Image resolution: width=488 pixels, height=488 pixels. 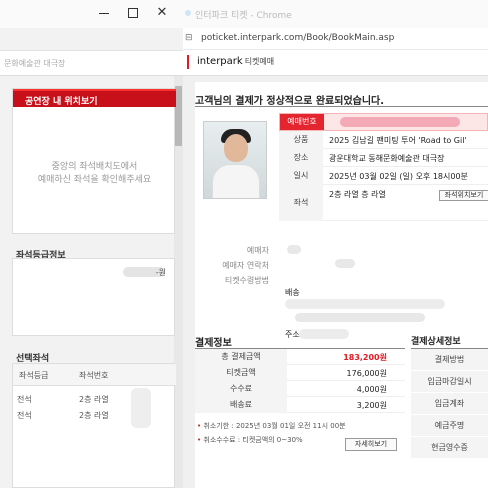 I want to click on payment-detail-item: 입금계좌, so click(x=449, y=404).